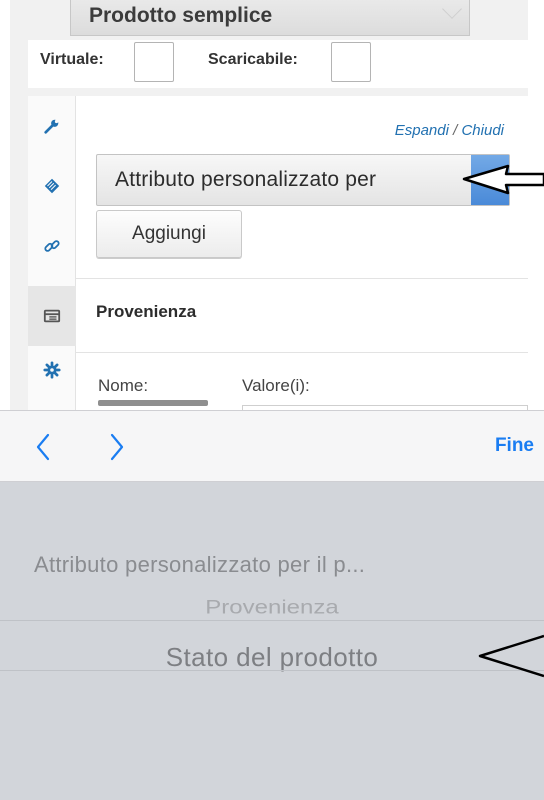 The width and height of the screenshot is (544, 800). I want to click on table-icon, so click(52, 316).